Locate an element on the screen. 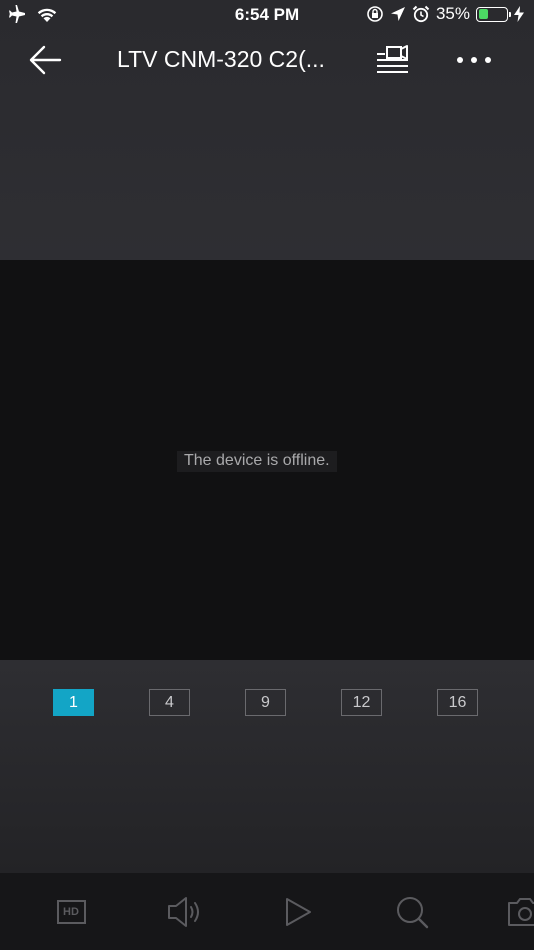  snapshot-button is located at coordinates (519, 912).